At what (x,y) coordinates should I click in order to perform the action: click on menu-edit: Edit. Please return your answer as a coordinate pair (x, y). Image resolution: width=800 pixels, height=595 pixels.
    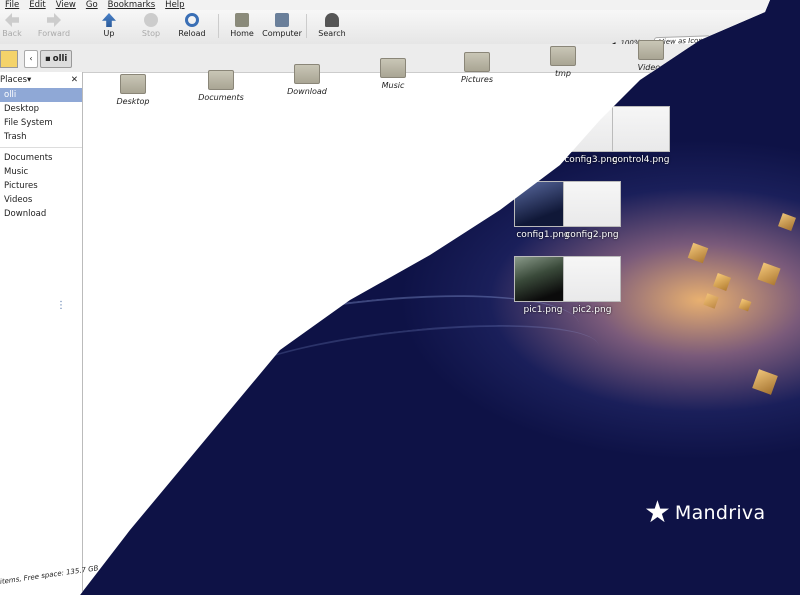
    Looking at the image, I should click on (37, 5).